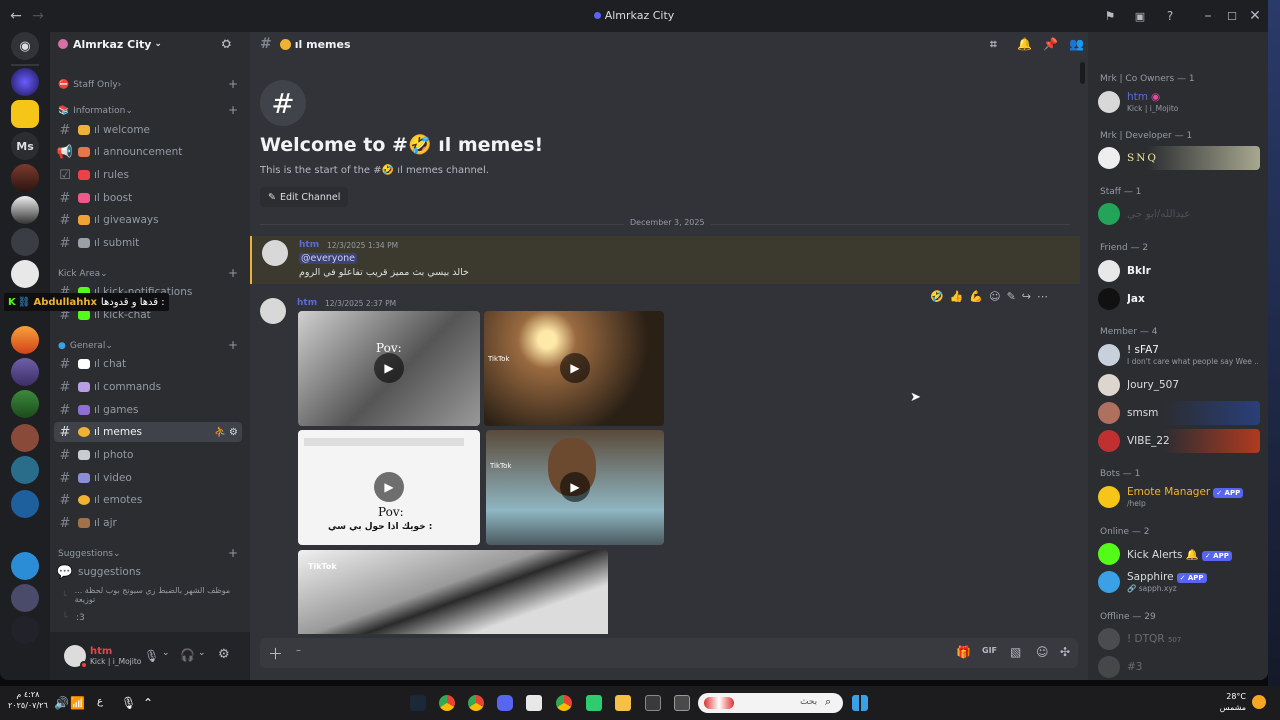  Describe the element at coordinates (1178, 554) in the screenshot. I see `member-kick-alerts: Kick Alerts 🔔 ✓ APP` at that location.